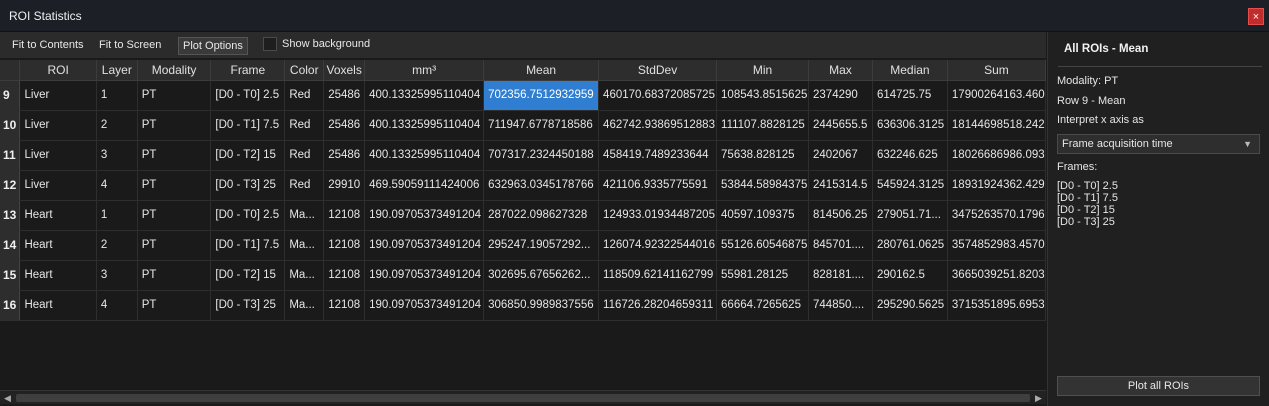  I want to click on table-cell: 306850.9989837556, so click(541, 305).